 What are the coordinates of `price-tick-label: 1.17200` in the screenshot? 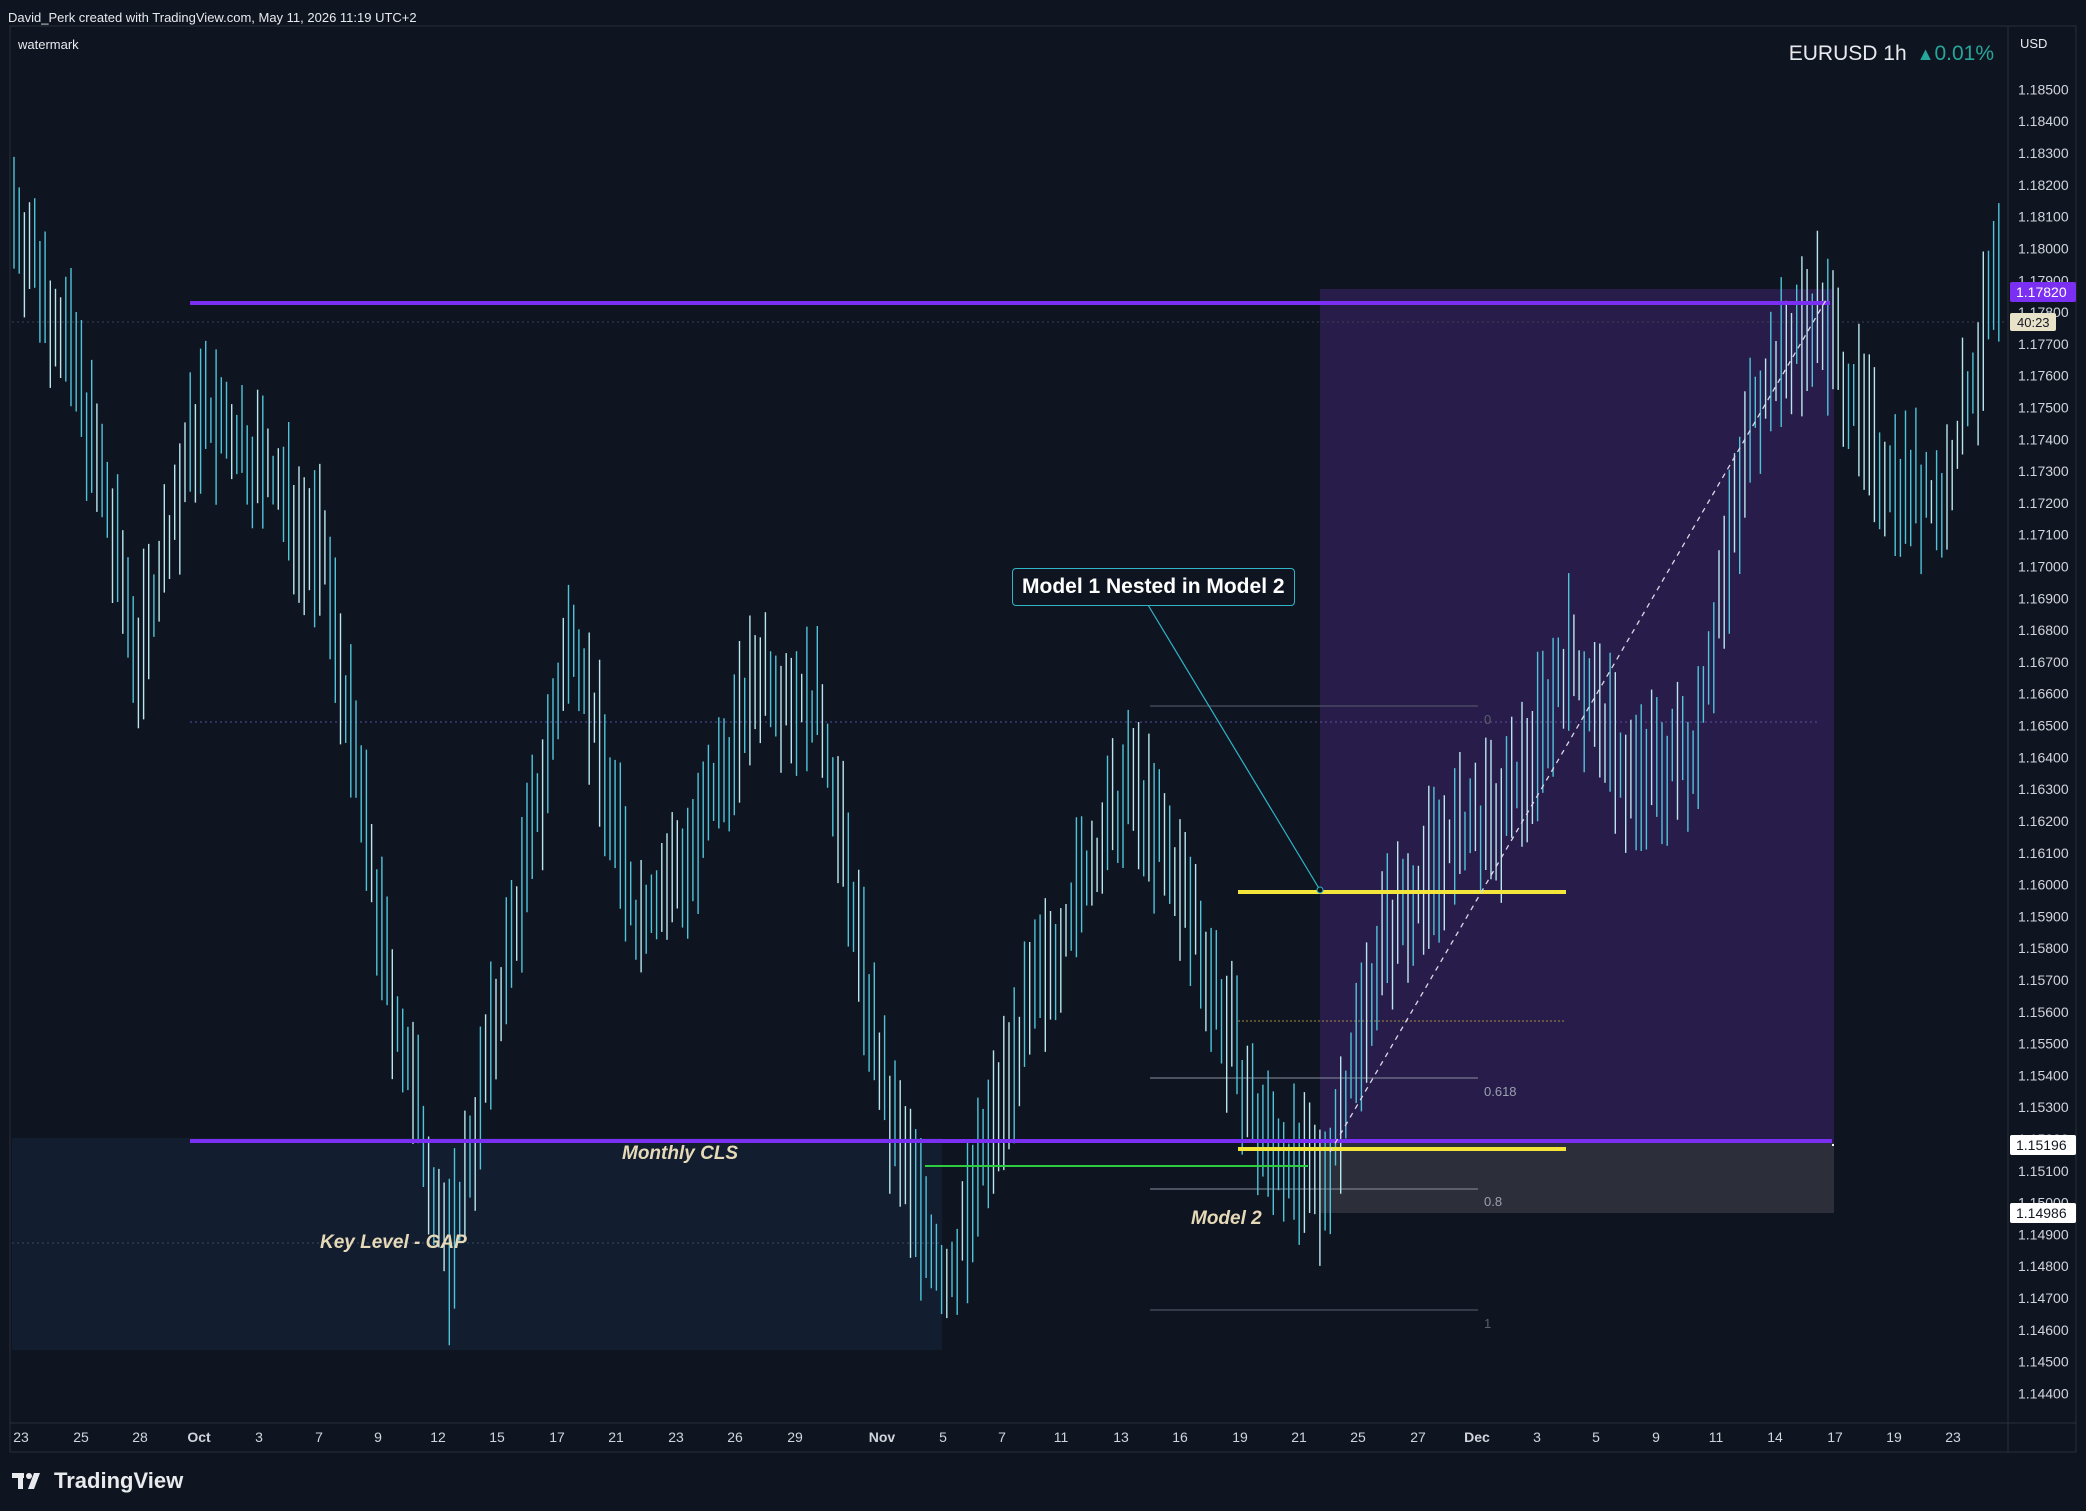 It's located at (2043, 503).